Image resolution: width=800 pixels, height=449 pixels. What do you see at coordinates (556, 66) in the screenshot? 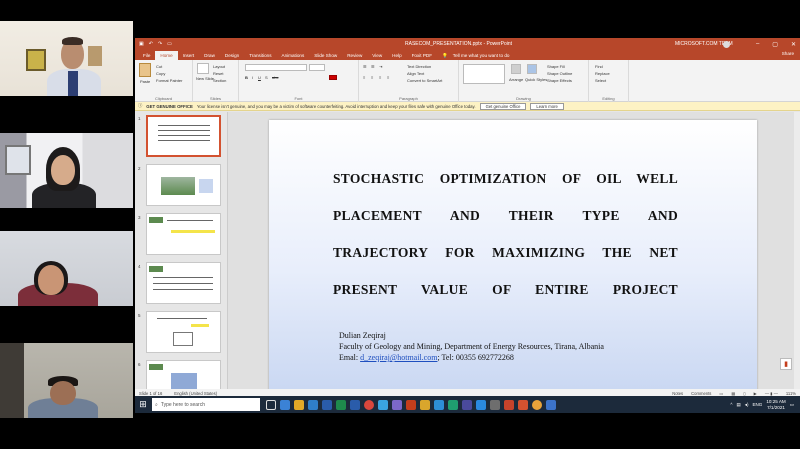
I see `shape-fill-button: Shape Fill` at bounding box center [556, 66].